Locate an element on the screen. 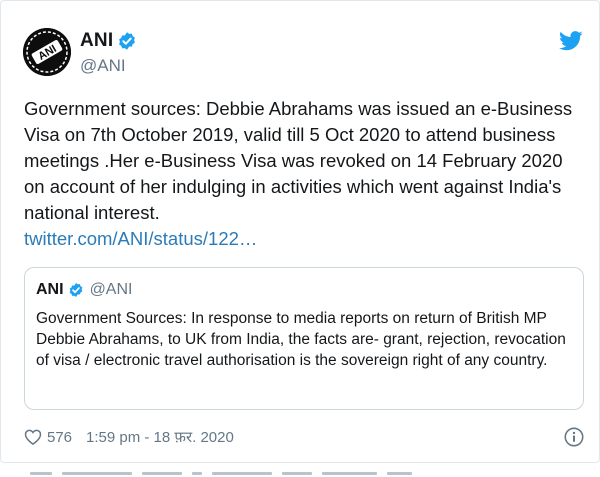  quoted-author-handle: @ANI is located at coordinates (111, 289).